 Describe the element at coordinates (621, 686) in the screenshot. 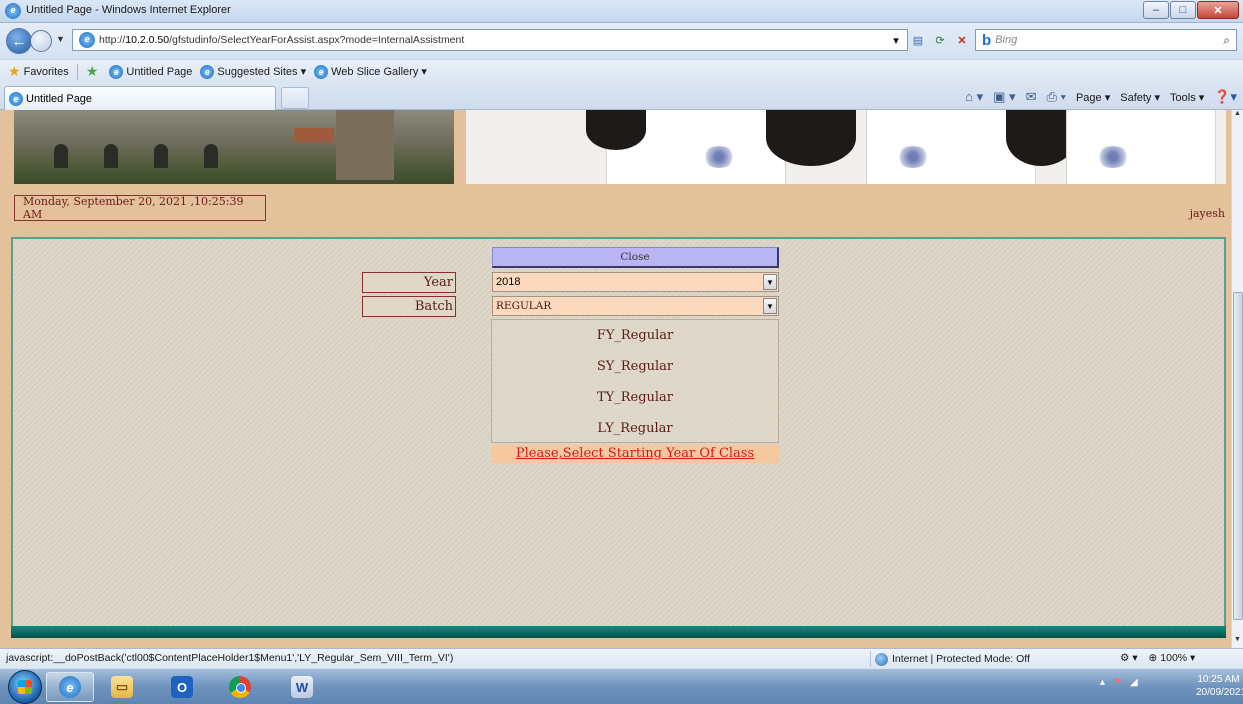

I see `taskbar: e ▭ O W ▴ ⚑ ◢ 10:25 AM 20/09/2021` at that location.